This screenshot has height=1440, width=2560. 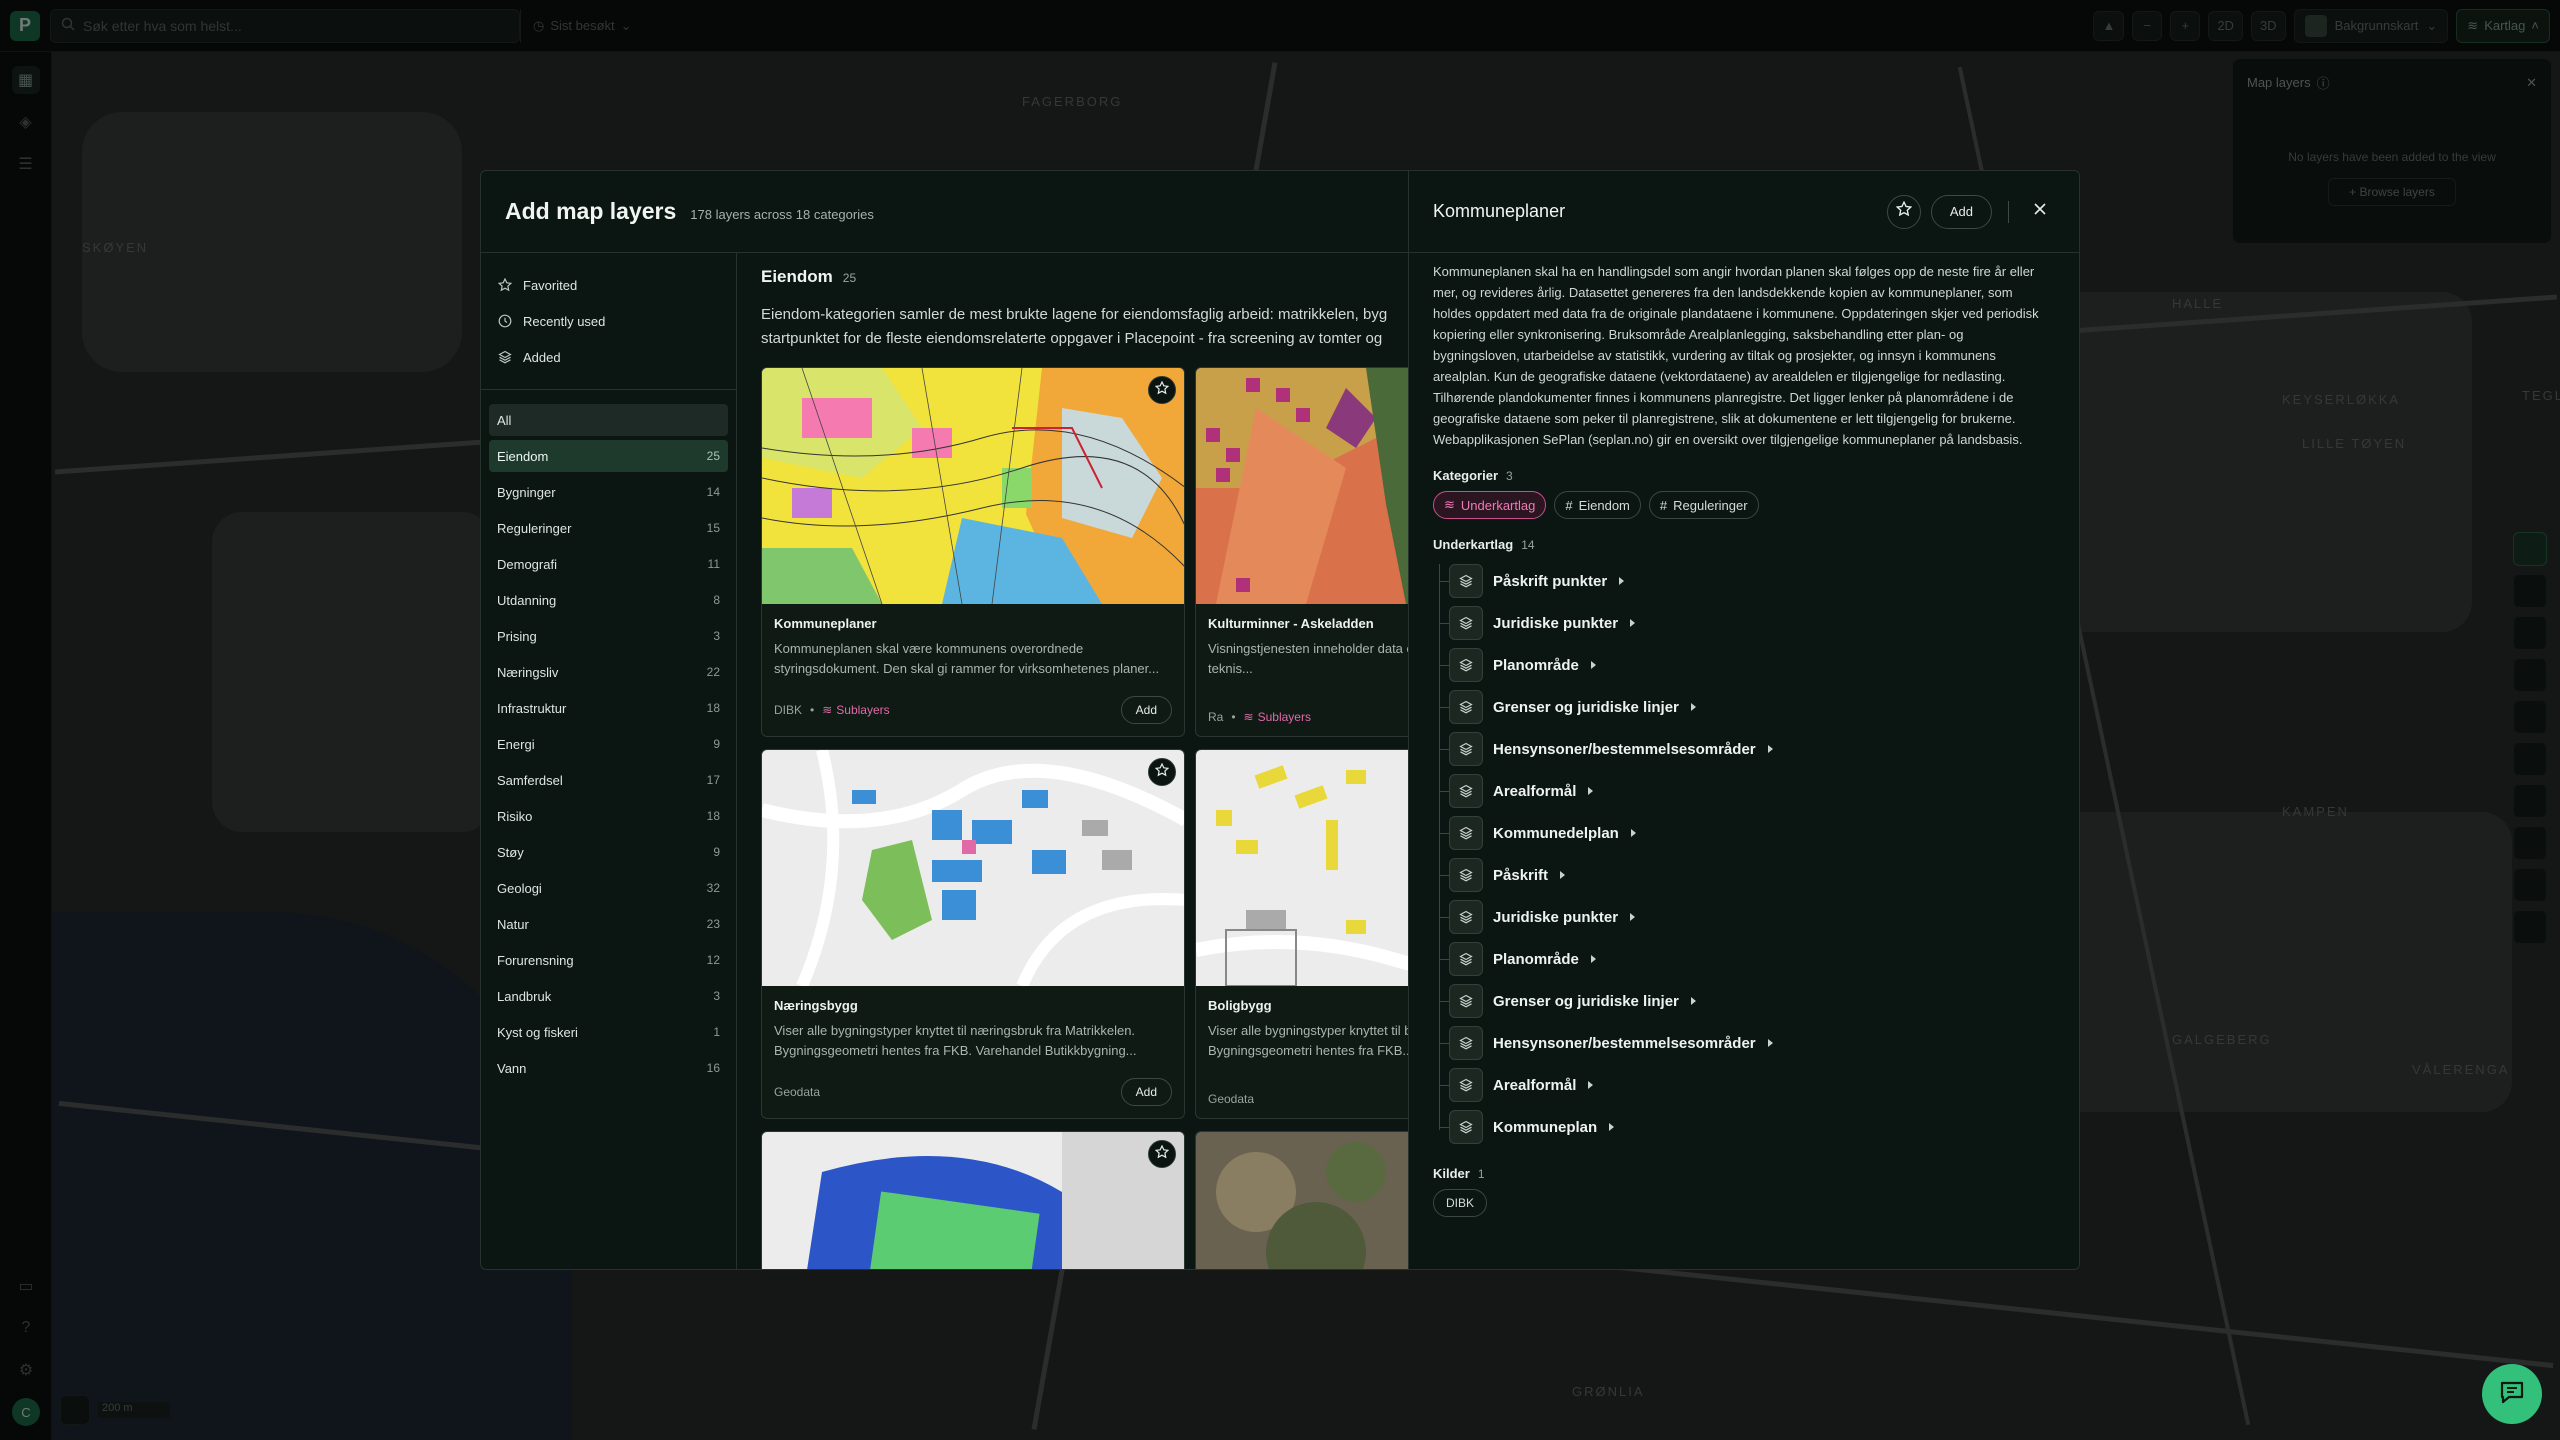 What do you see at coordinates (608, 924) in the screenshot?
I see `category-item-natur: Natur 23` at bounding box center [608, 924].